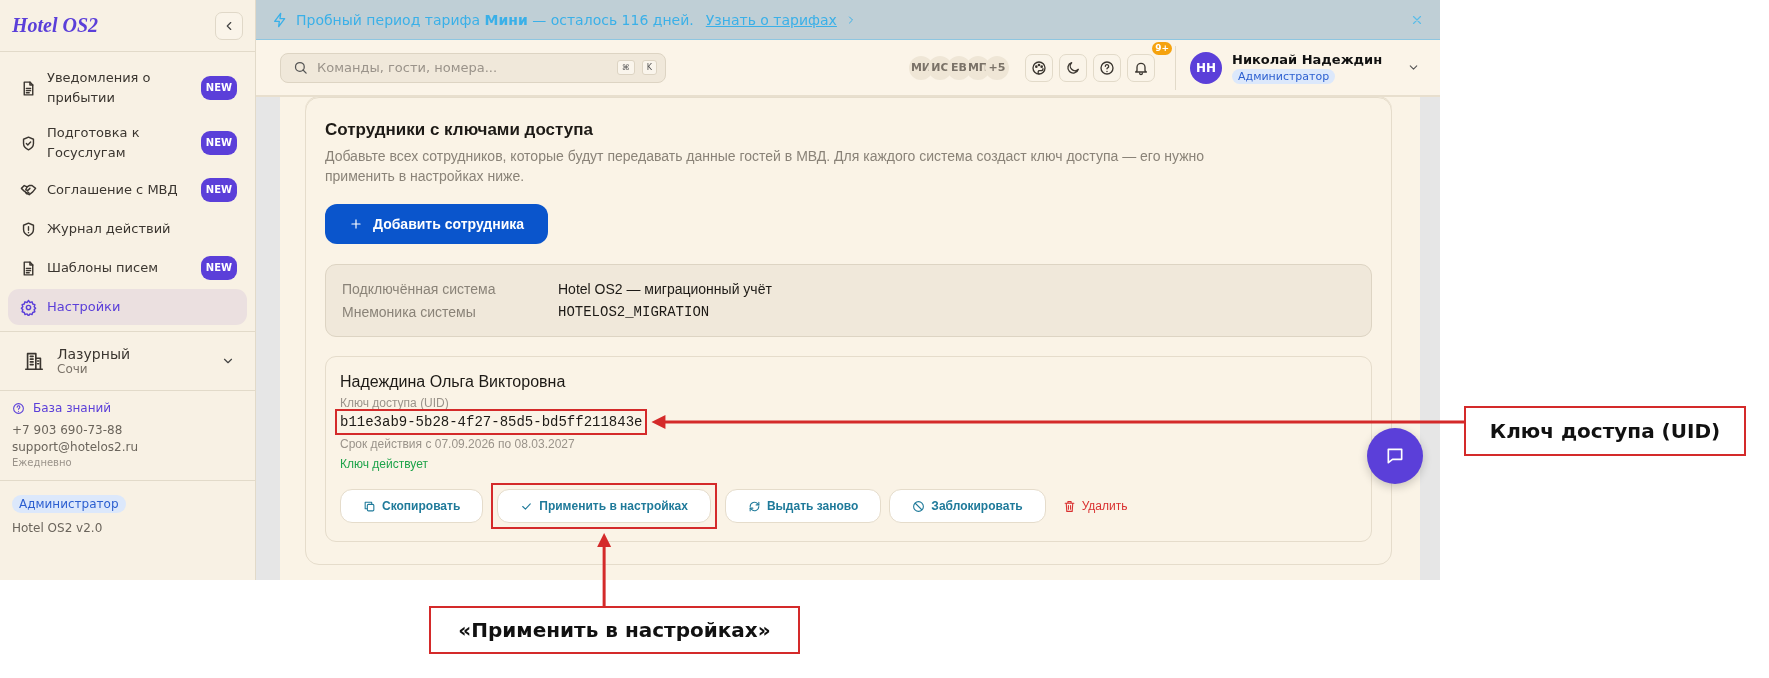 The height and width of the screenshot is (678, 1769). I want to click on search-field: Команды, гости, номера... ⌘ K, so click(473, 67).